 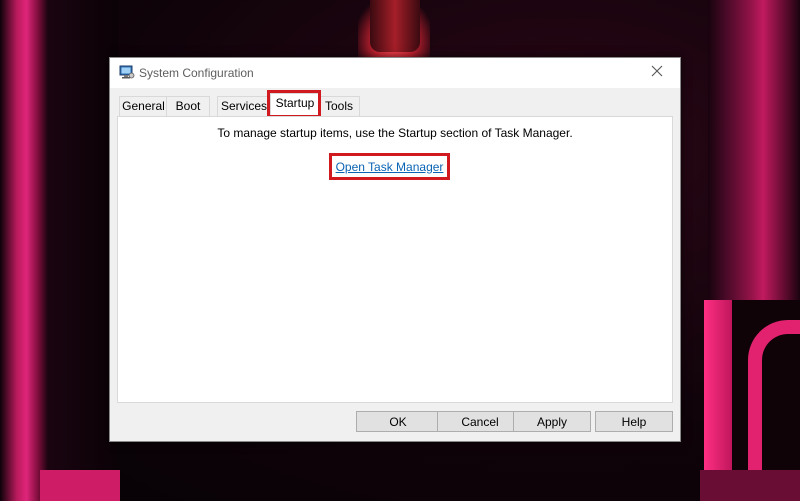 What do you see at coordinates (339, 106) in the screenshot?
I see `tab-tools: Tools` at bounding box center [339, 106].